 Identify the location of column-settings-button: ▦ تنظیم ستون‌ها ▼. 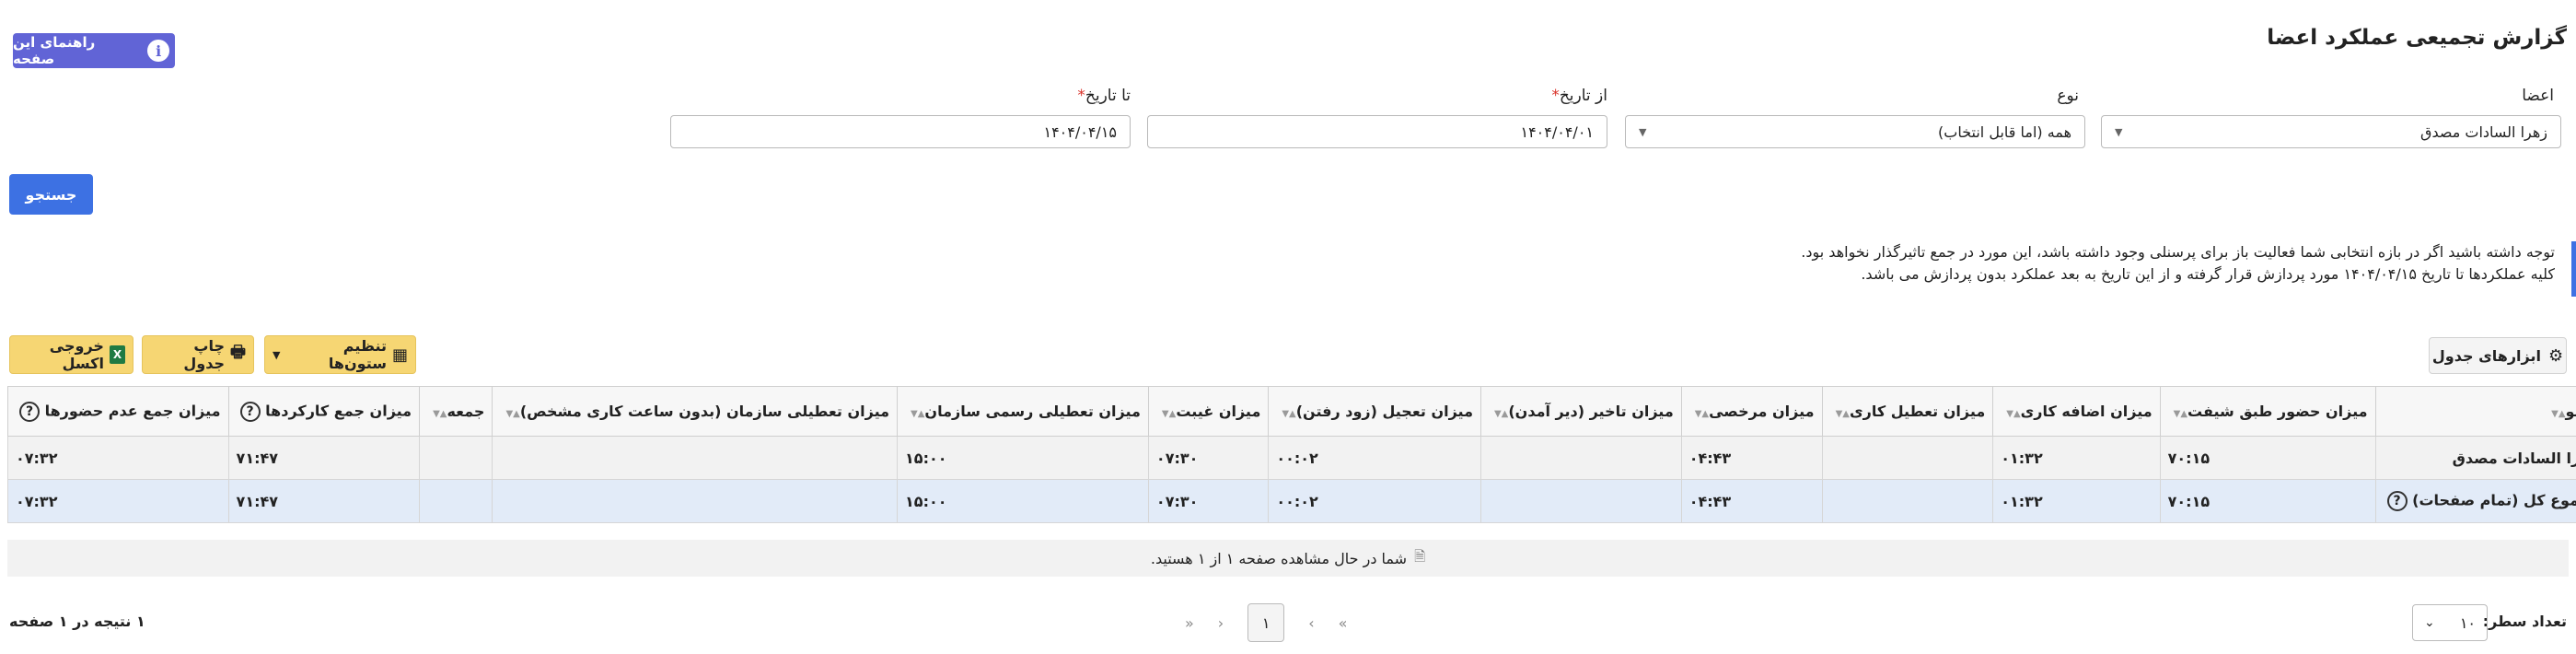
(340, 354).